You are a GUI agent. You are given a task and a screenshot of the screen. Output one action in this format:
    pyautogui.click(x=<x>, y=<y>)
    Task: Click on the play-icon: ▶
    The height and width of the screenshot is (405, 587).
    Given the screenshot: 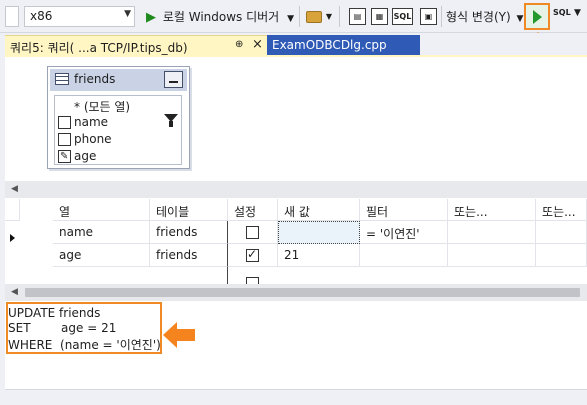 What is the action you would take?
    pyautogui.click(x=151, y=17)
    